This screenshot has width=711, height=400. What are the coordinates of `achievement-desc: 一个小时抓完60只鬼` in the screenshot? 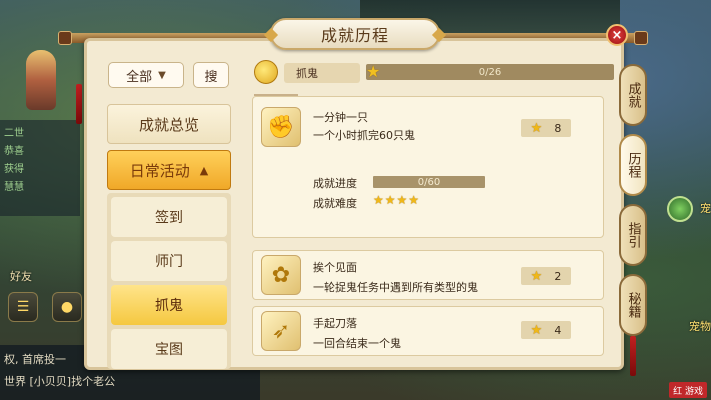 It's located at (364, 135).